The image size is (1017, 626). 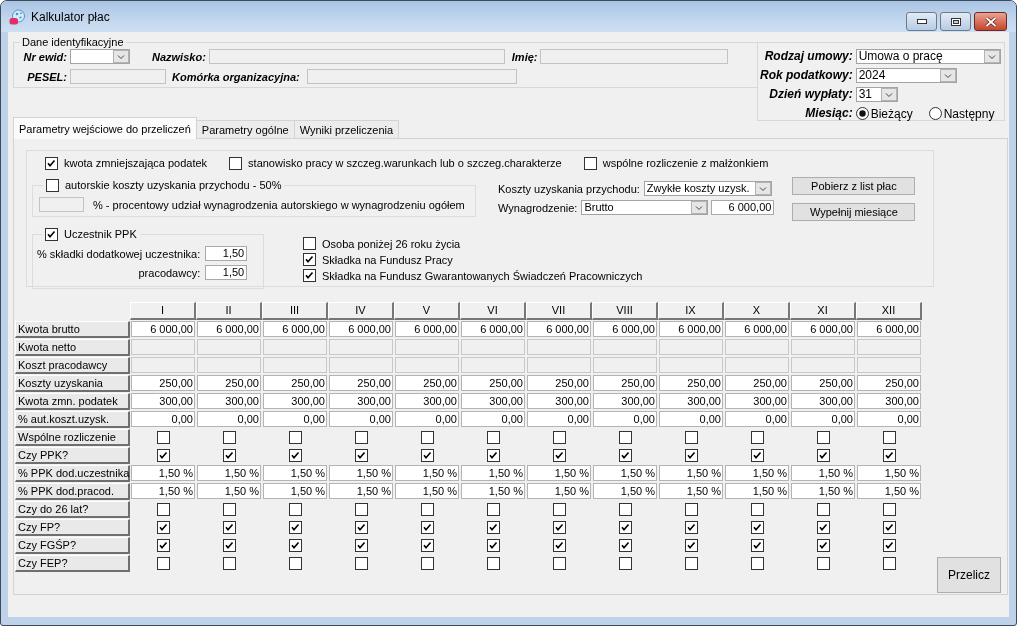 I want to click on action-button: Pobierz z list płac, so click(x=854, y=186).